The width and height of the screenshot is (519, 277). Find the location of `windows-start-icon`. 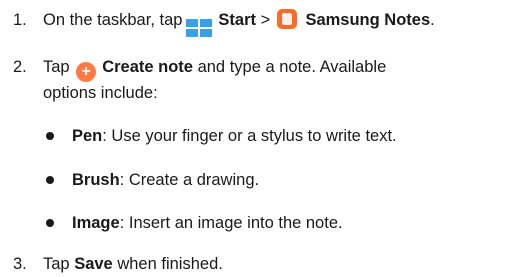

windows-start-icon is located at coordinates (199, 28).